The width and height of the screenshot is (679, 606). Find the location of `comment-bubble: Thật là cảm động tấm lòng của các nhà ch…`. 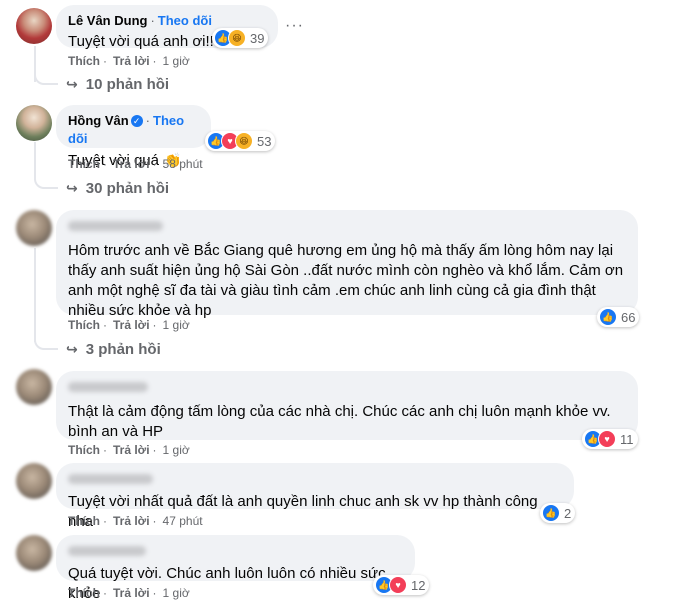

comment-bubble: Thật là cảm động tấm lòng của các nhà ch… is located at coordinates (347, 405).